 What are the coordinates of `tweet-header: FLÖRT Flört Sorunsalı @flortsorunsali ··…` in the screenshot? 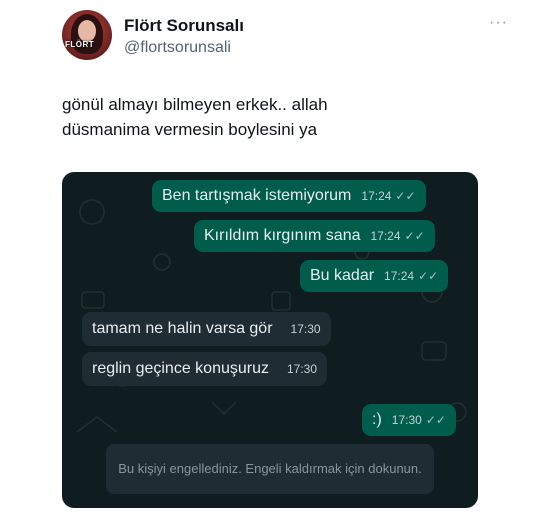 It's located at (292, 38).